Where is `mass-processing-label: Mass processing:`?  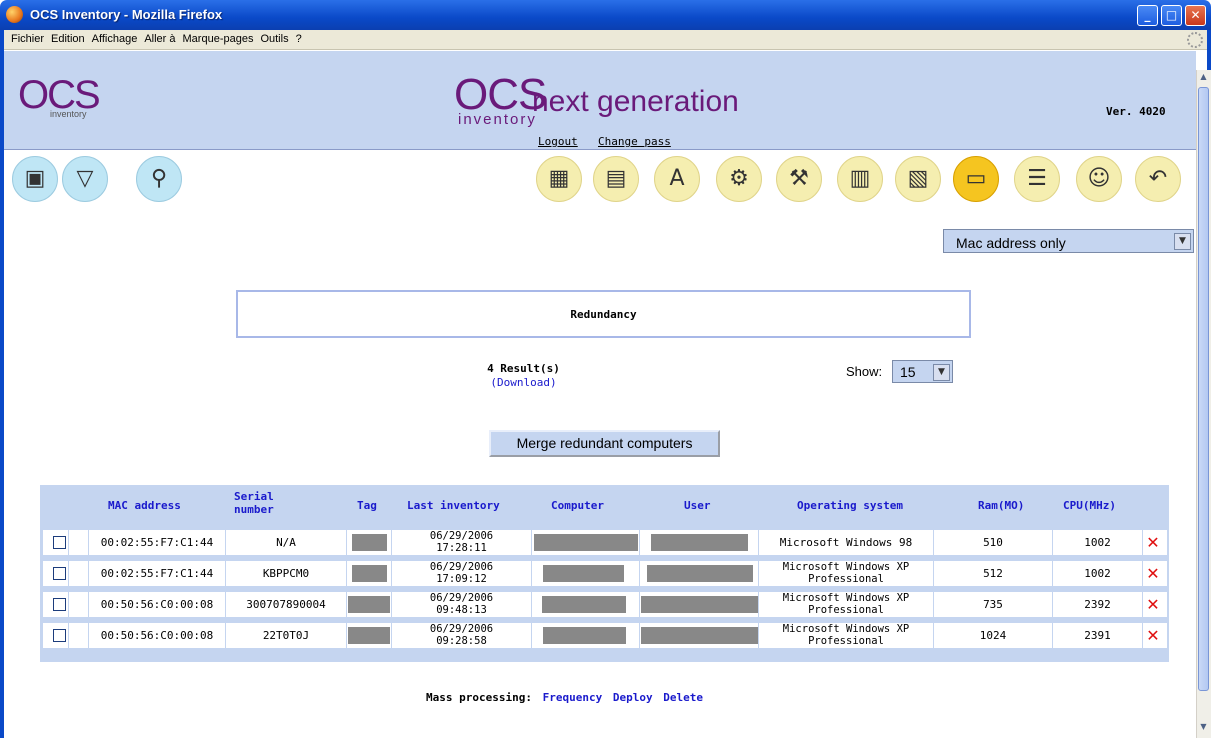
mass-processing-label: Mass processing: is located at coordinates (479, 697).